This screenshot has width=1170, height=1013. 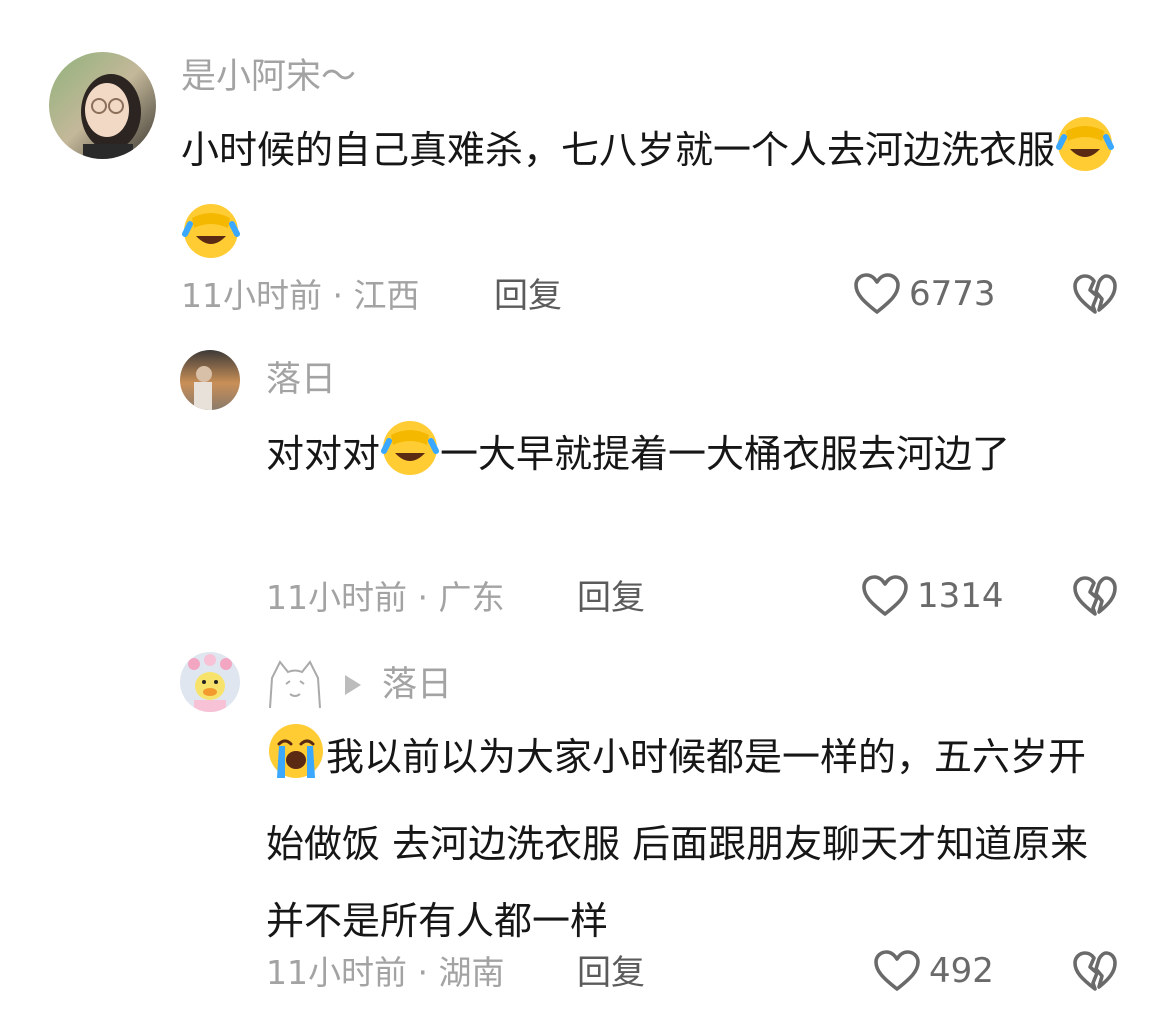 What do you see at coordinates (417, 685) in the screenshot?
I see `reply-to-username: 落日` at bounding box center [417, 685].